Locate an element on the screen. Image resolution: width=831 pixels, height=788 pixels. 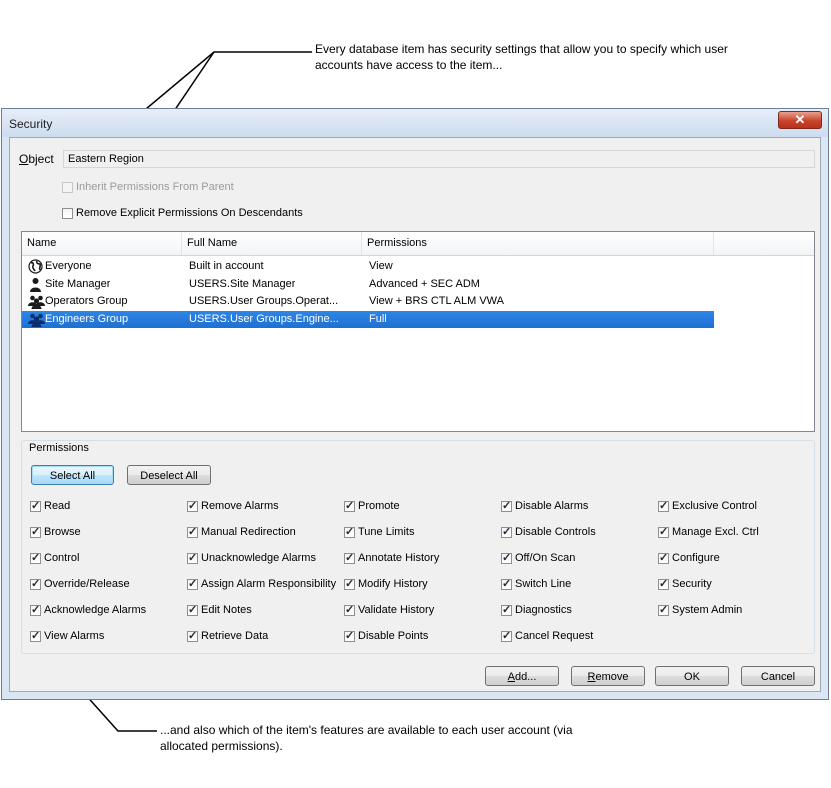
permission-label: Assign Alarm Responsibility is located at coordinates (269, 584).